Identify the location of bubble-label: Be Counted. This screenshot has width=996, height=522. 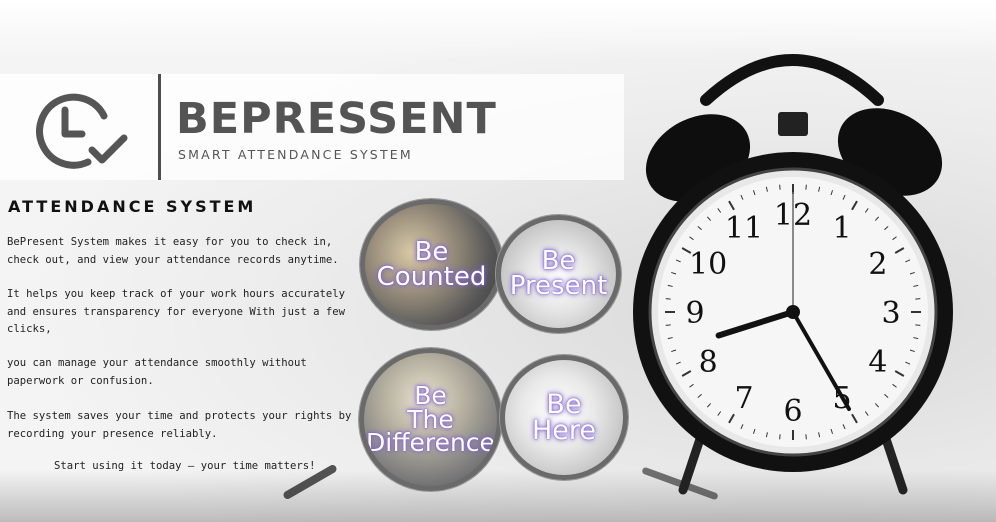
(431, 264).